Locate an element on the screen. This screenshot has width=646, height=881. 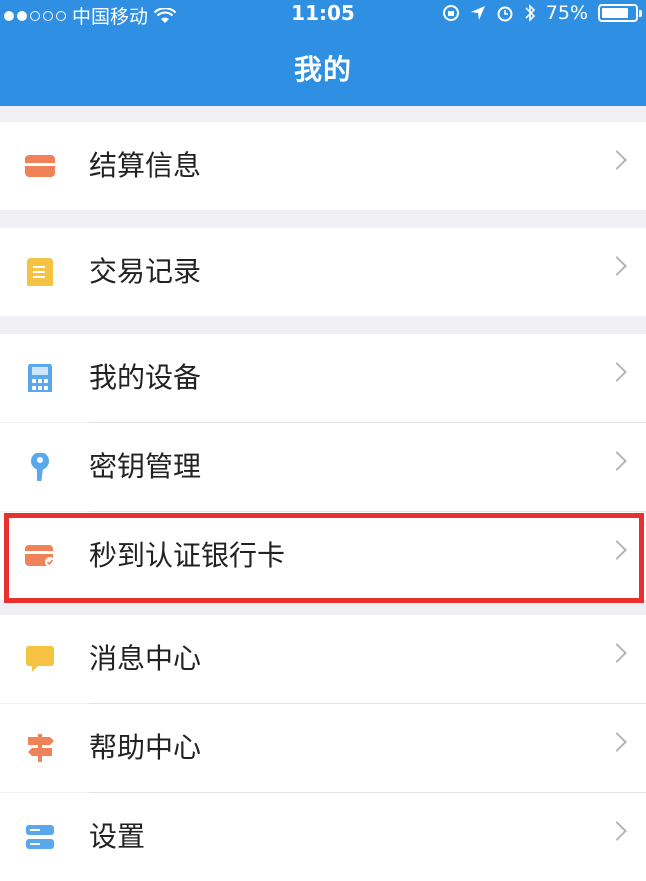
settings-bars-icon is located at coordinates (40, 837).